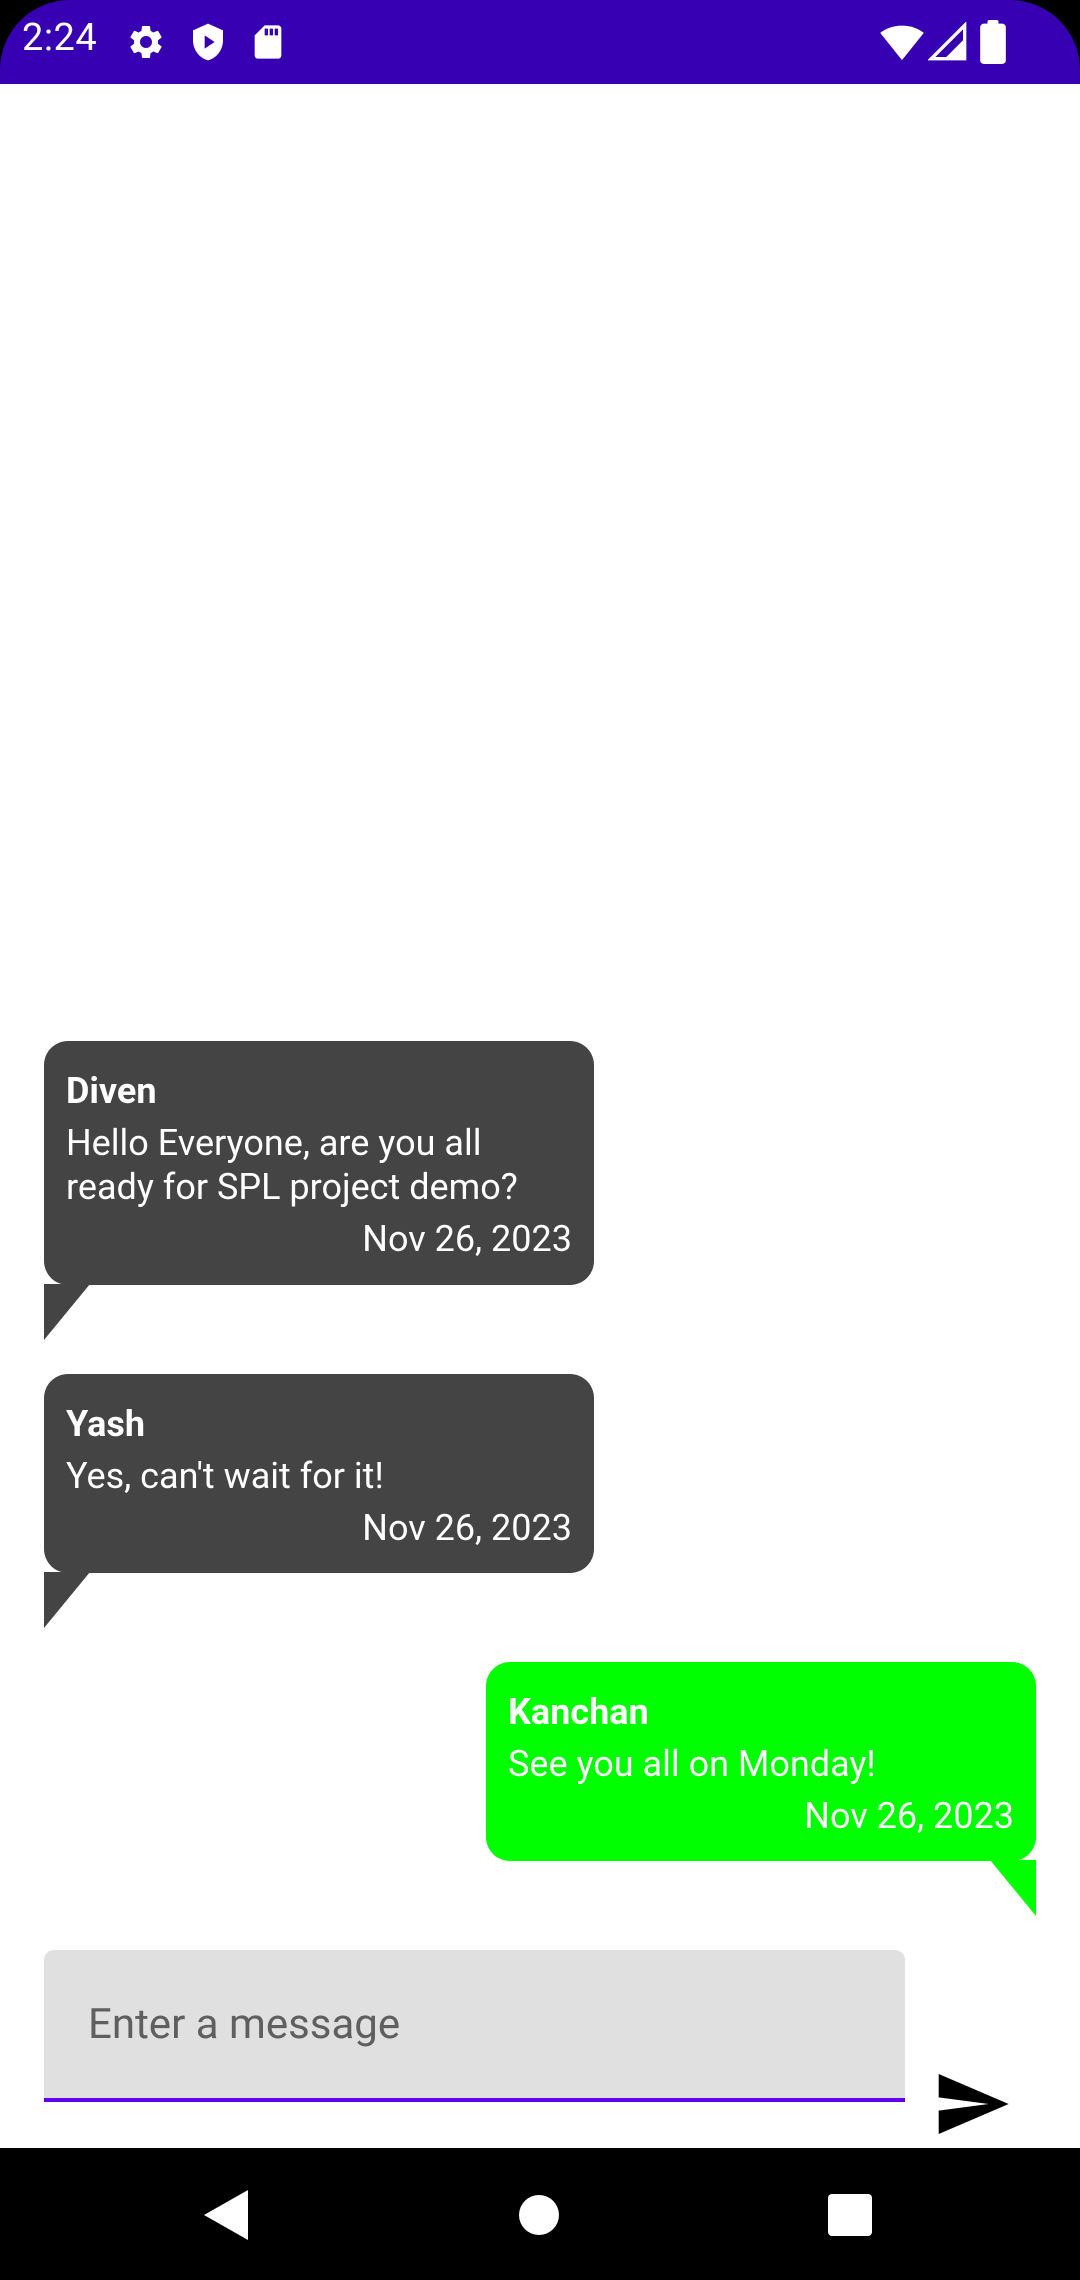 The width and height of the screenshot is (1080, 2280). What do you see at coordinates (692, 1764) in the screenshot?
I see `message-text: See you all on Monday!` at bounding box center [692, 1764].